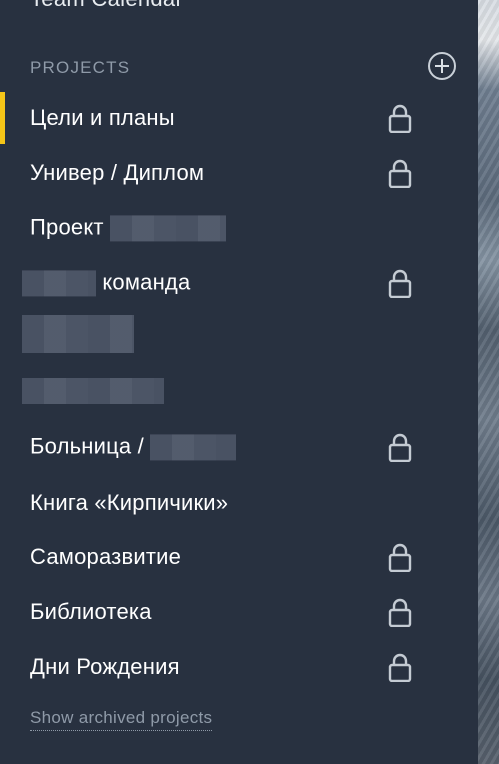 This screenshot has width=499, height=764. Describe the element at coordinates (239, 557) in the screenshot. I see `project-item-self-development: Саморазвитие` at that location.